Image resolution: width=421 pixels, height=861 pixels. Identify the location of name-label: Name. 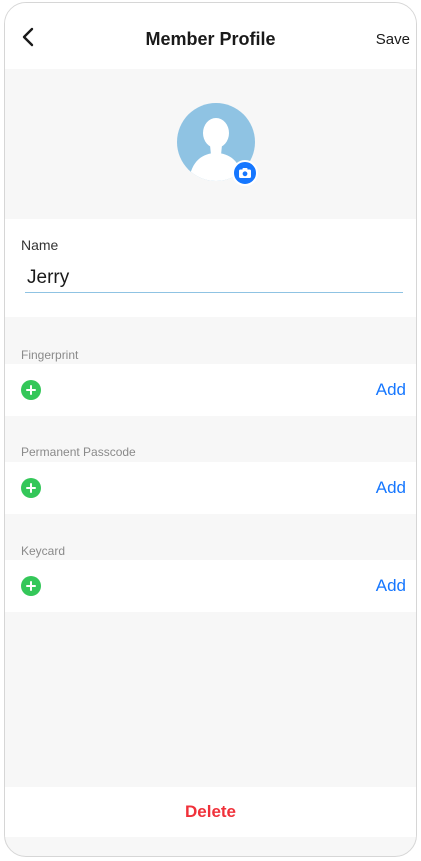
(40, 245).